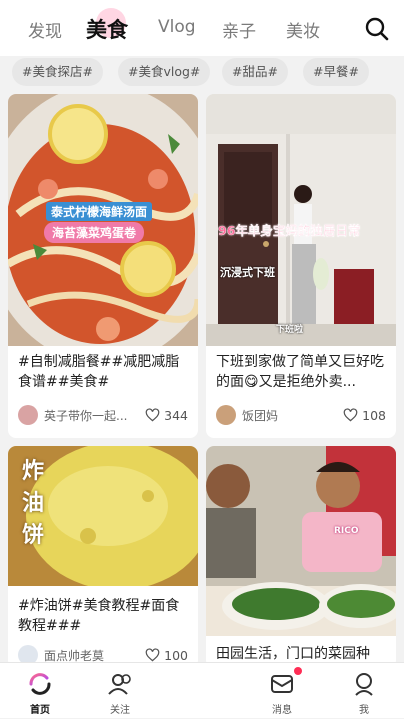 The image size is (404, 719). Describe the element at coordinates (94, 232) in the screenshot. I see `image-overlay-subtitle: 海苔藻菜鸡蛋卷` at that location.